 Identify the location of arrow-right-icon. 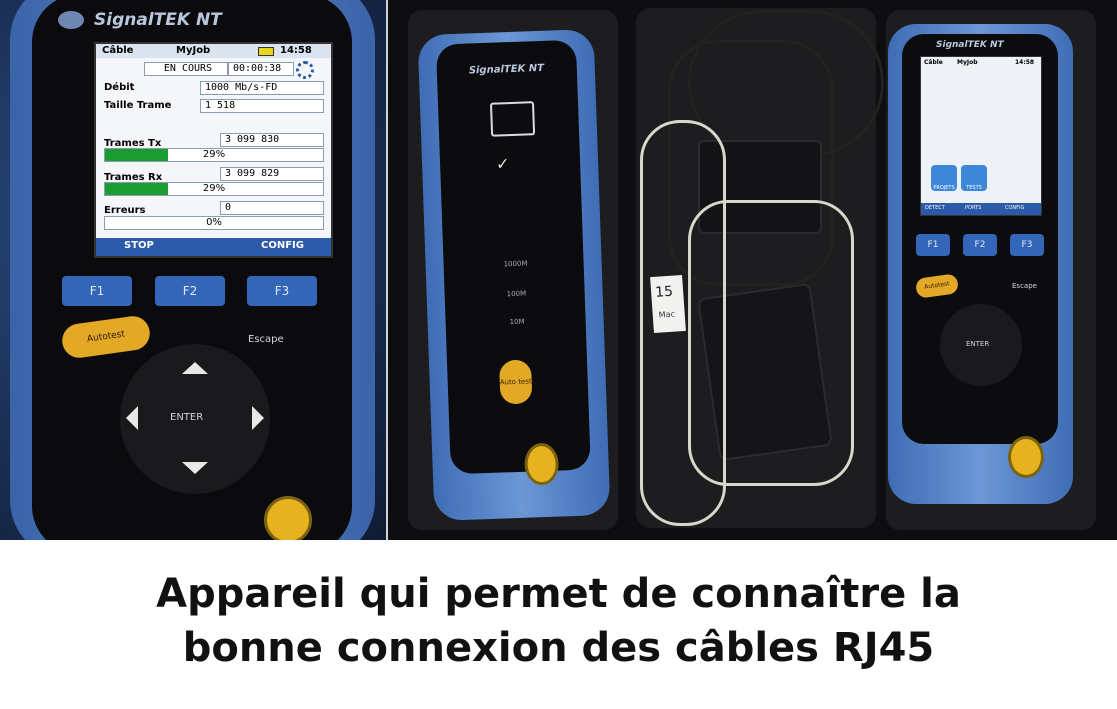
(258, 418).